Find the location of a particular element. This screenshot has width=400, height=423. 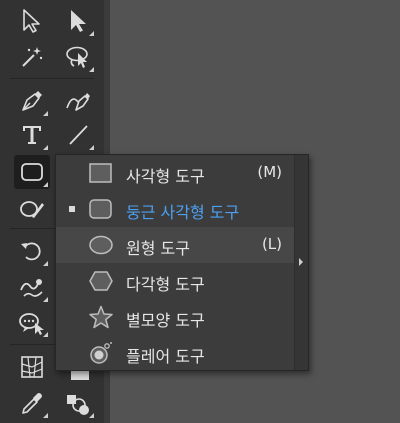

lasso-tool-button is located at coordinates (78, 57).